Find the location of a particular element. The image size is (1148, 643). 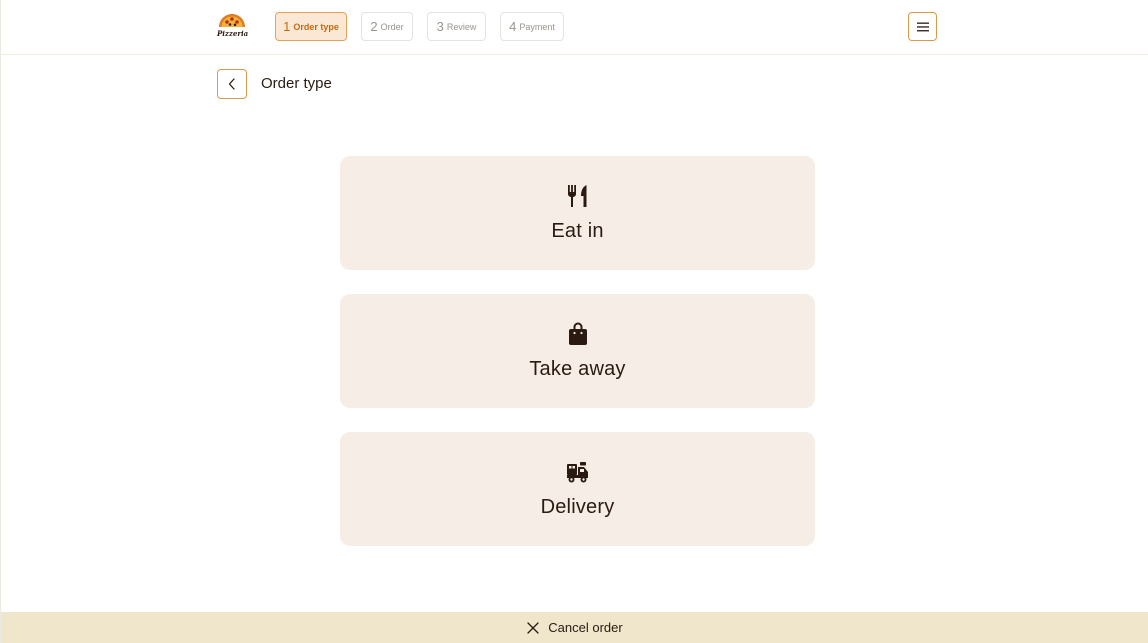

step-review: 3 Review is located at coordinates (456, 26).